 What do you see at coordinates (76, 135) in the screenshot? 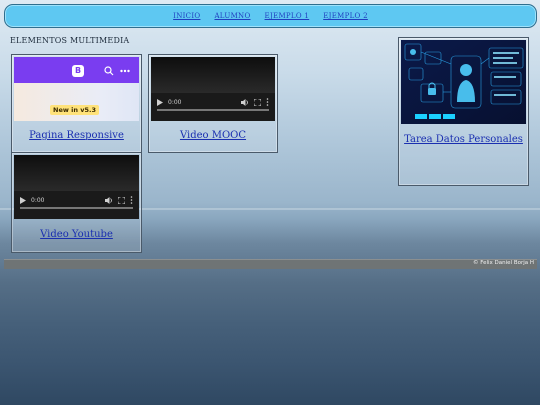
I see `link-pagina-responsive: Pagina Responsive` at bounding box center [76, 135].